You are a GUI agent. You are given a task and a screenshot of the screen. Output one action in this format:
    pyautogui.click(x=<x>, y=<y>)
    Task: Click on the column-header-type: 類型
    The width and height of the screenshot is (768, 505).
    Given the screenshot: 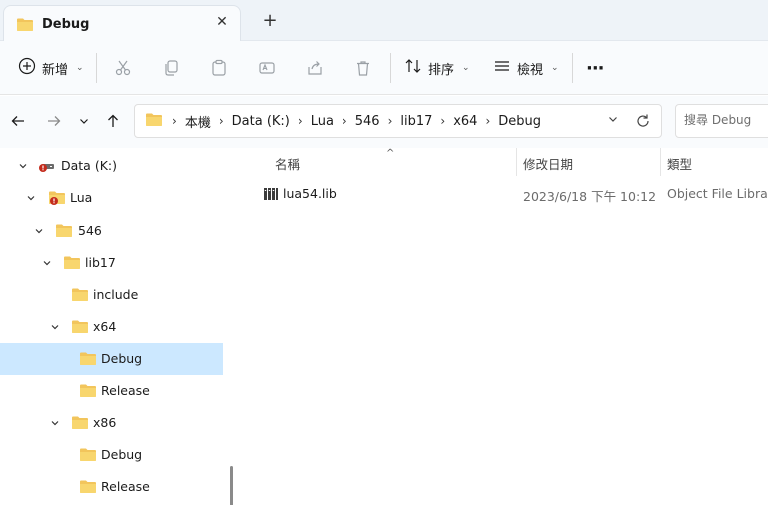 What is the action you would take?
    pyautogui.click(x=679, y=163)
    